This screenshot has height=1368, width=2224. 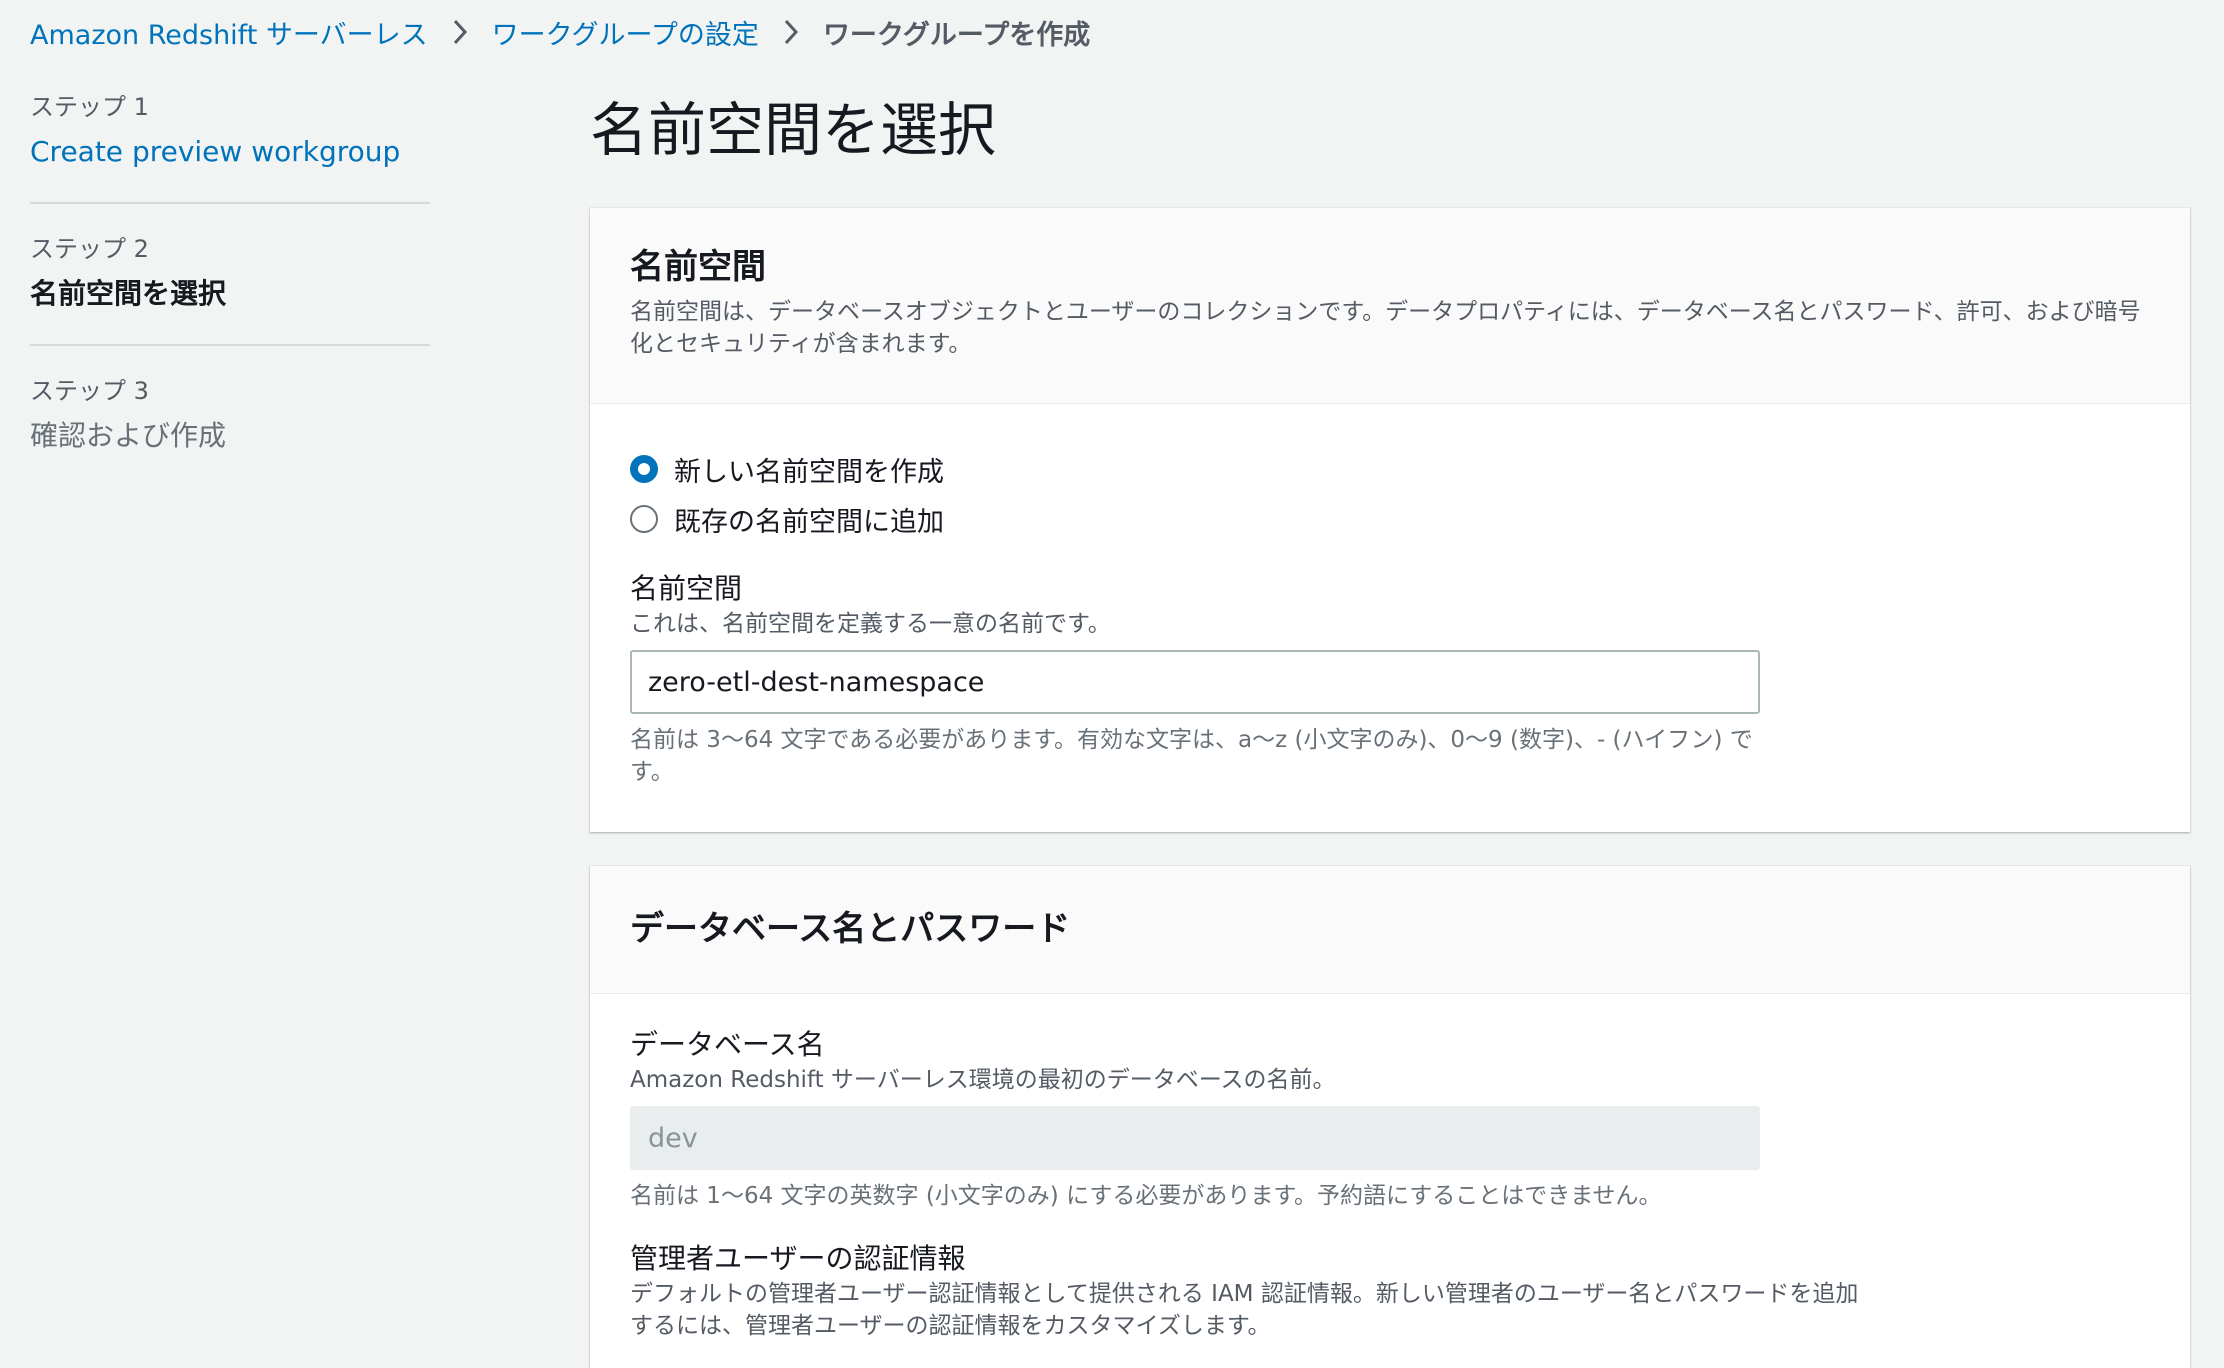 I want to click on breadcrumb-link-redshift-serverless: Amazon Redshift サーバーレス, so click(x=229, y=32).